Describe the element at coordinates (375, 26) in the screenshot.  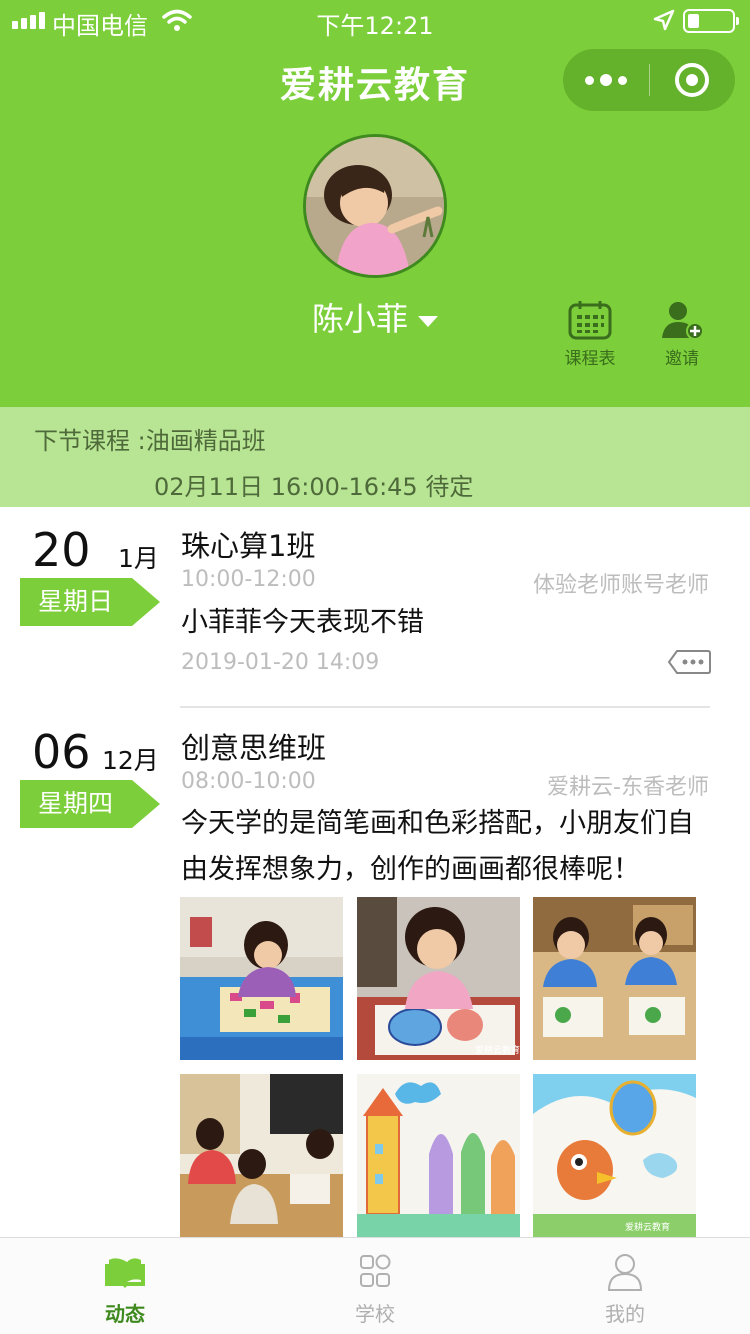
I see `status-time: 下午12:21` at that location.